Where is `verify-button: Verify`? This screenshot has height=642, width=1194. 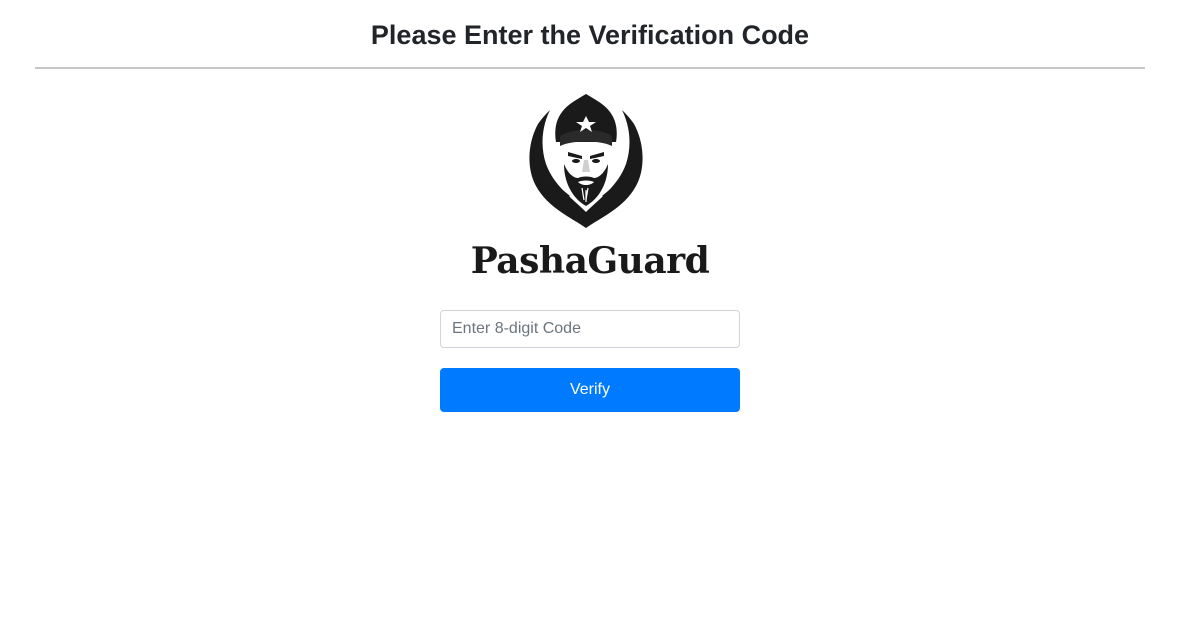 verify-button: Verify is located at coordinates (590, 390).